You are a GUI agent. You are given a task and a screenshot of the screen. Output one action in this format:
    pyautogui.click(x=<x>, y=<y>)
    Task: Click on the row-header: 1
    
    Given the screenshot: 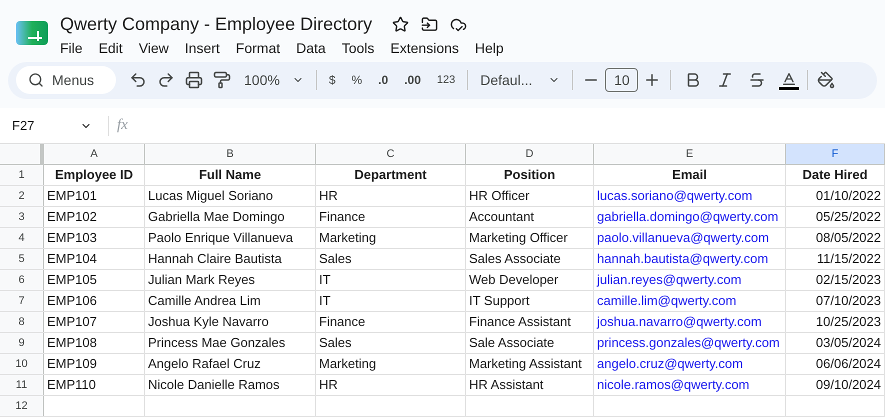 What is the action you would take?
    pyautogui.click(x=22, y=175)
    